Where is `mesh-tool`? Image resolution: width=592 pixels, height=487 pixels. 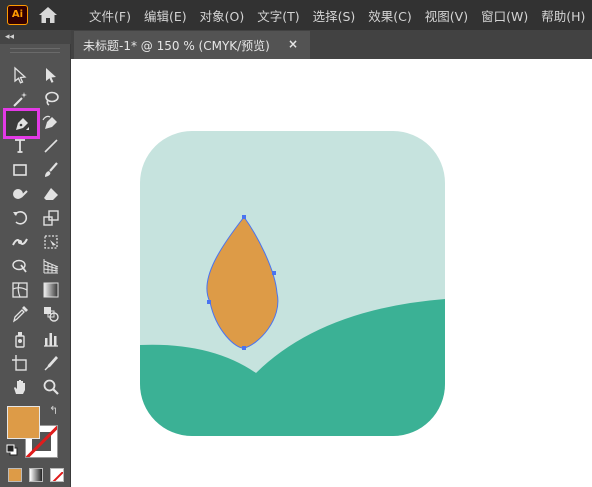
mesh-tool is located at coordinates (20, 289).